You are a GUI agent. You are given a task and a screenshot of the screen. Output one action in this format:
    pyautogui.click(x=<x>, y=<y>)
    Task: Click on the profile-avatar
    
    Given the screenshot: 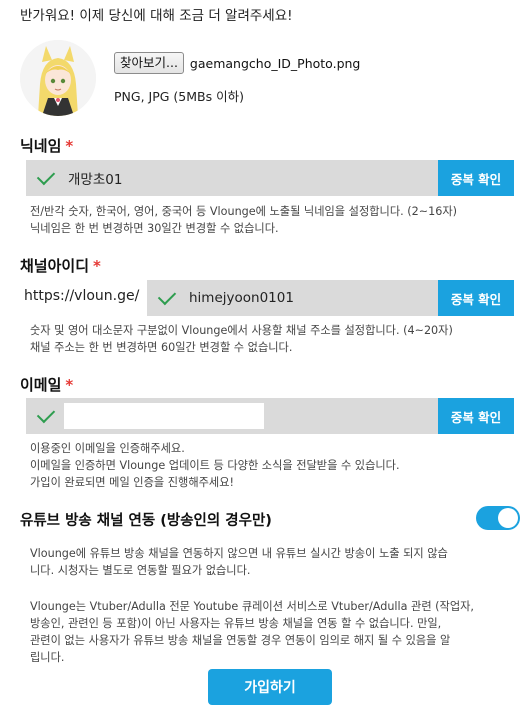 What is the action you would take?
    pyautogui.click(x=58, y=78)
    